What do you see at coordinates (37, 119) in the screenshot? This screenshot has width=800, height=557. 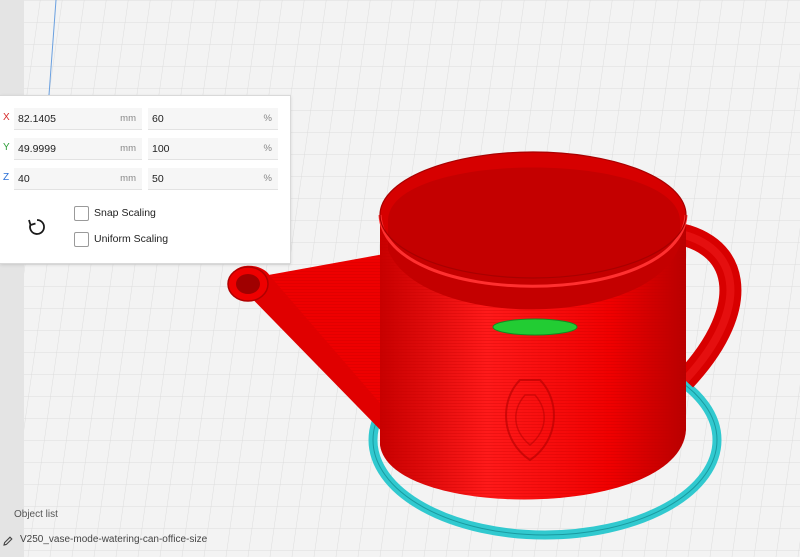 I see `x-size-mm-value: 82.1405` at bounding box center [37, 119].